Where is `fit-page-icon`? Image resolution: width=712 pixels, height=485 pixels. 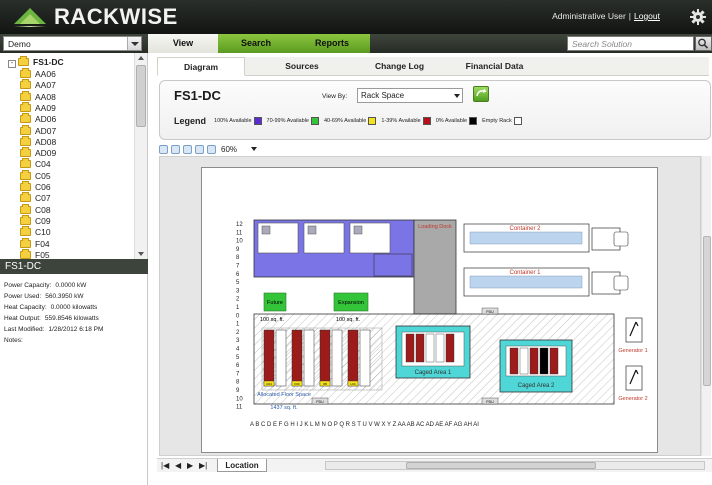
fit-page-icon is located at coordinates (187, 149).